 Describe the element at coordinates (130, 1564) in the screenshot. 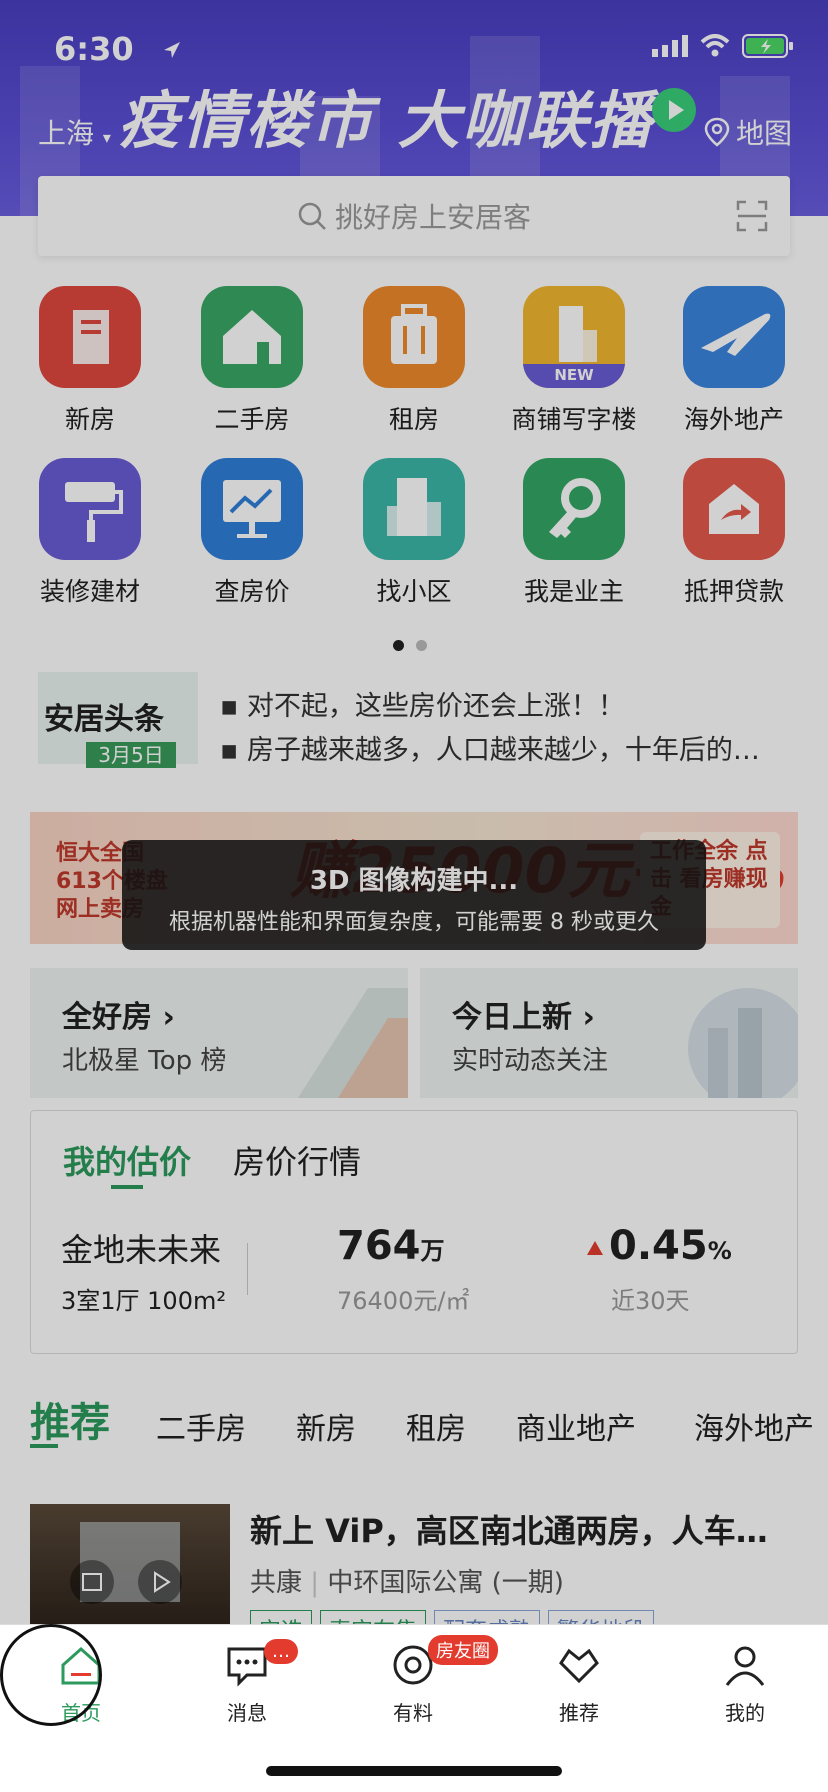

I see `listing-thumbnail` at that location.